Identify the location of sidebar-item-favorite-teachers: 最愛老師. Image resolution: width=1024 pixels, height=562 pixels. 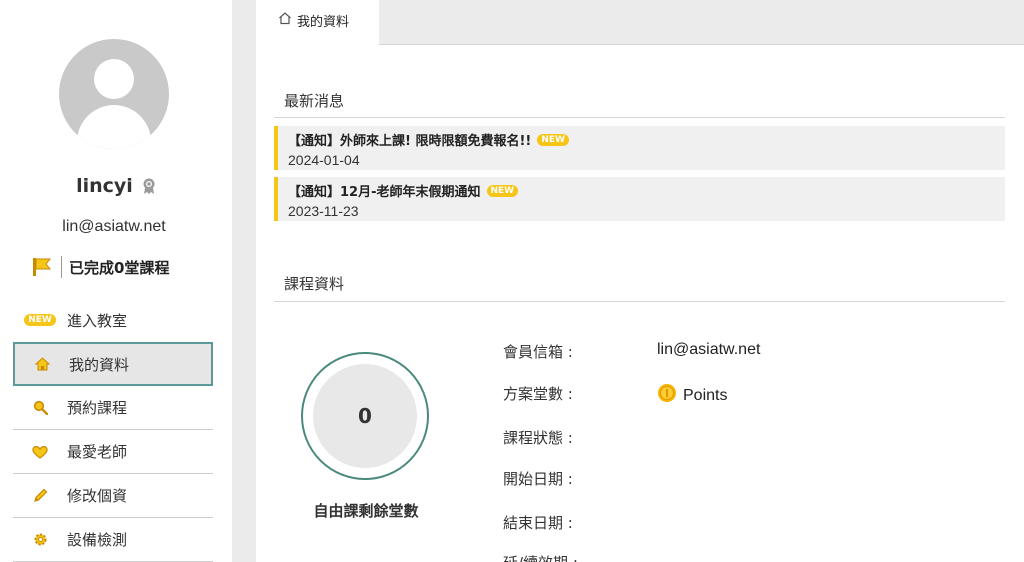
(113, 452).